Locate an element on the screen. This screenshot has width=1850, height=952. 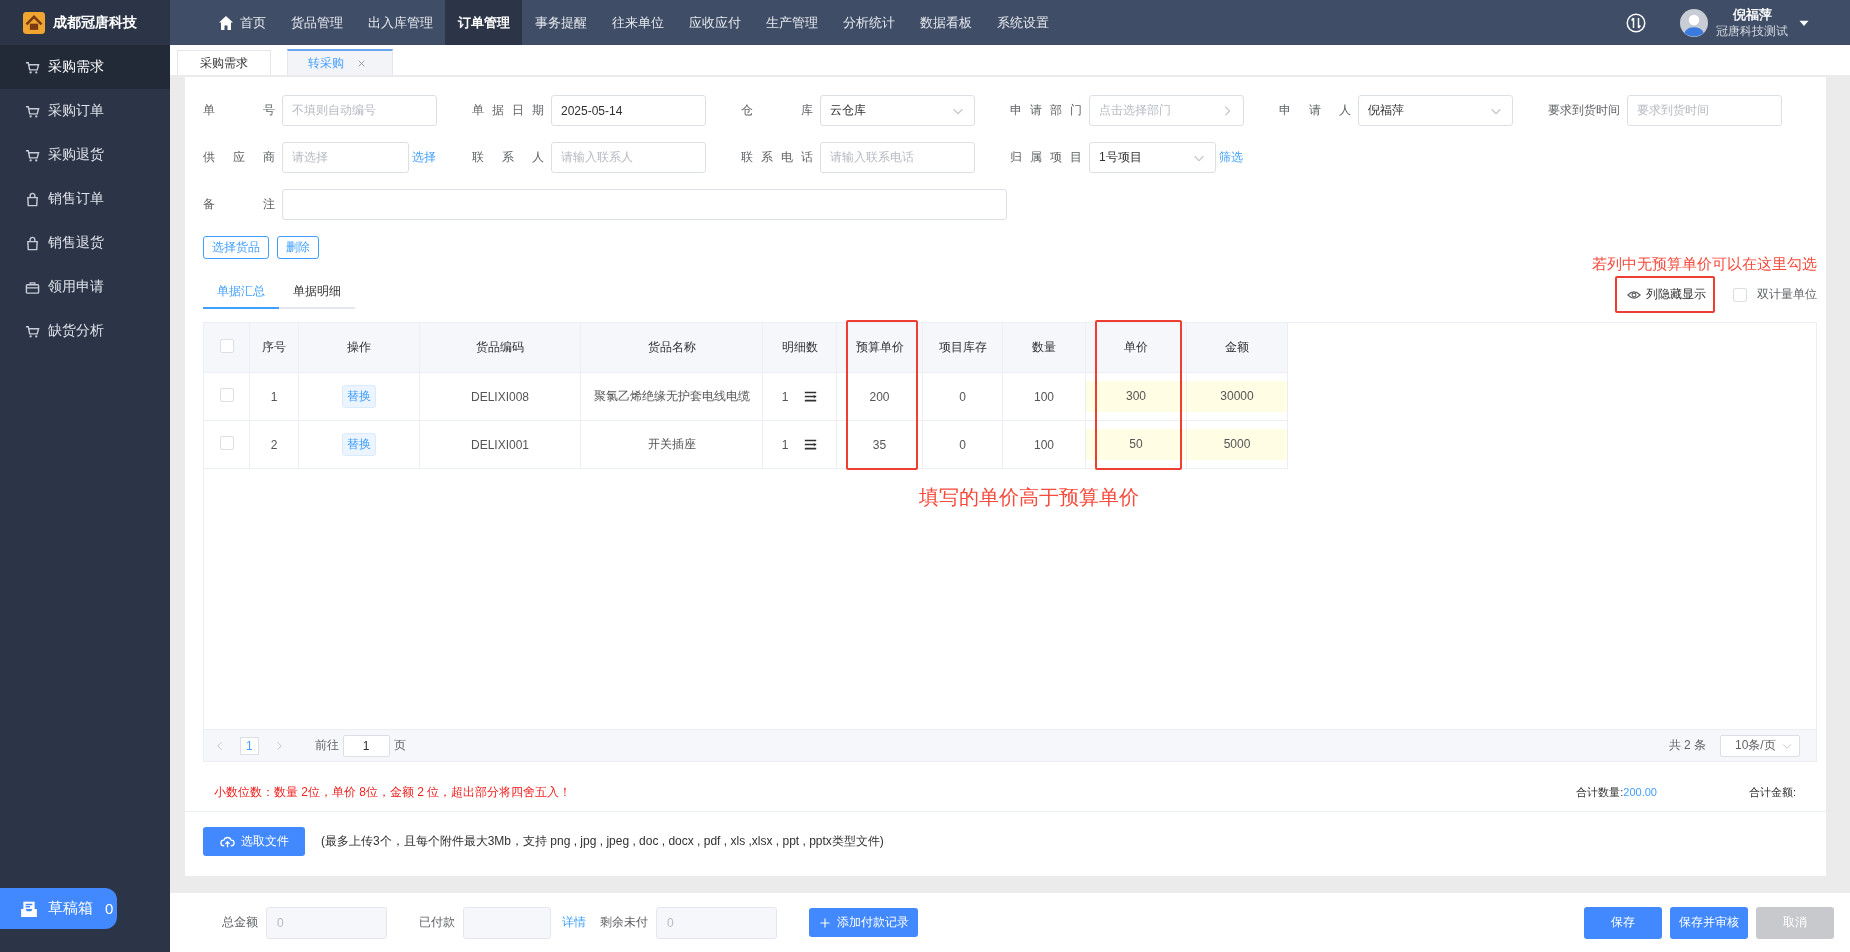
table-cell: DELIXI001 is located at coordinates (500, 444).